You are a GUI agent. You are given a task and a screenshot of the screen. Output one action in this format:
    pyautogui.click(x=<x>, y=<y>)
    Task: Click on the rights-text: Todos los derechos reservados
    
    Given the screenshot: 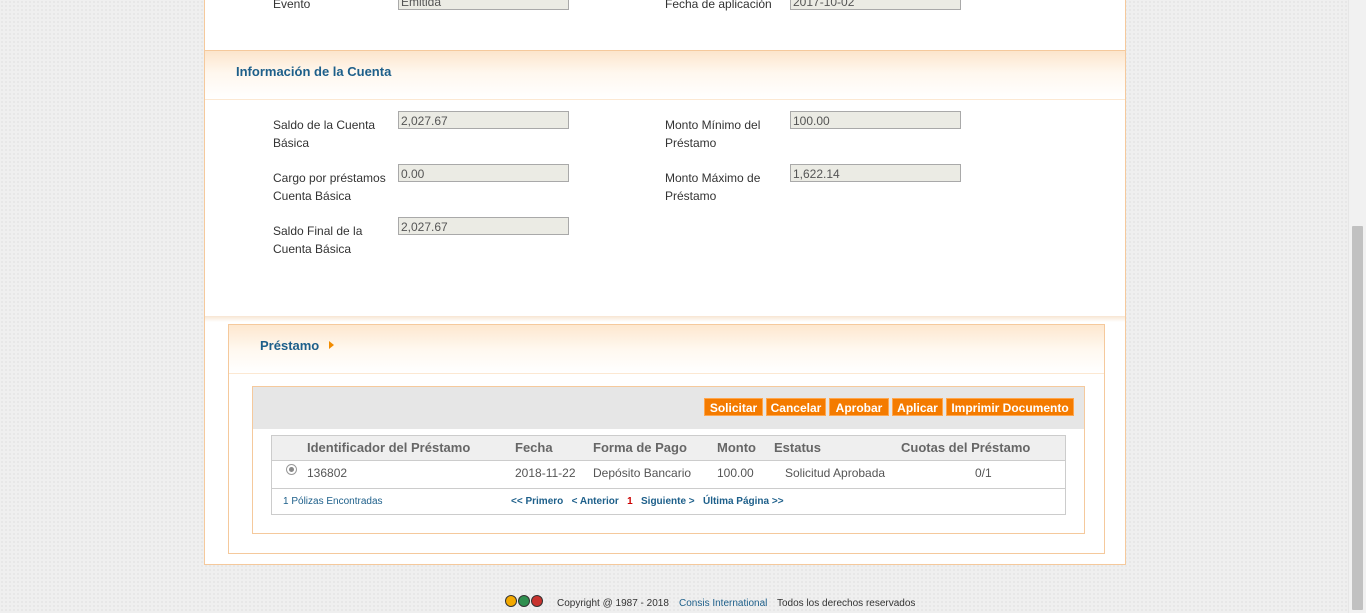 What is the action you would take?
    pyautogui.click(x=846, y=603)
    